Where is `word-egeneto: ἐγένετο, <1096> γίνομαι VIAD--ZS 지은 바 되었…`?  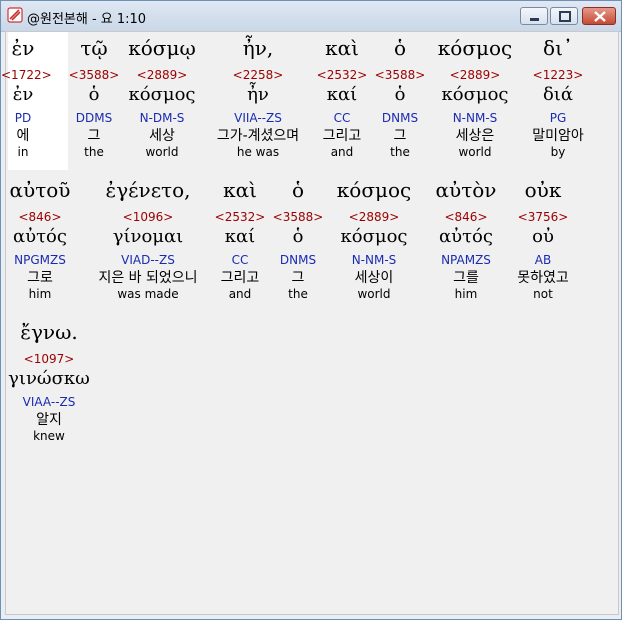
word-egeneto: ἐγένετο, <1096> γίνομαι VIAD--ZS 지은 바 되었… is located at coordinates (148, 239).